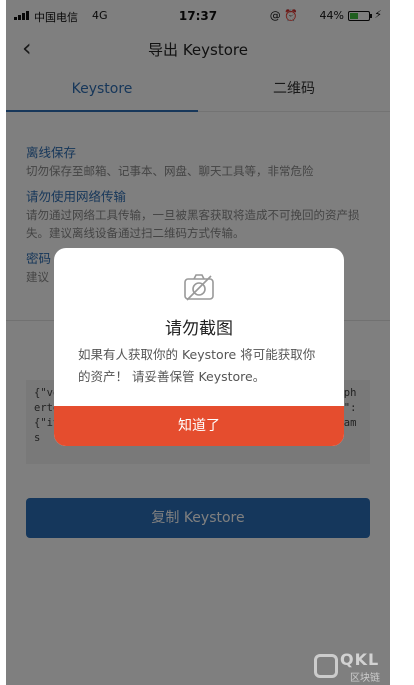 This screenshot has height=685, width=414. What do you see at coordinates (360, 659) in the screenshot?
I see `watermark-text: QKL` at bounding box center [360, 659].